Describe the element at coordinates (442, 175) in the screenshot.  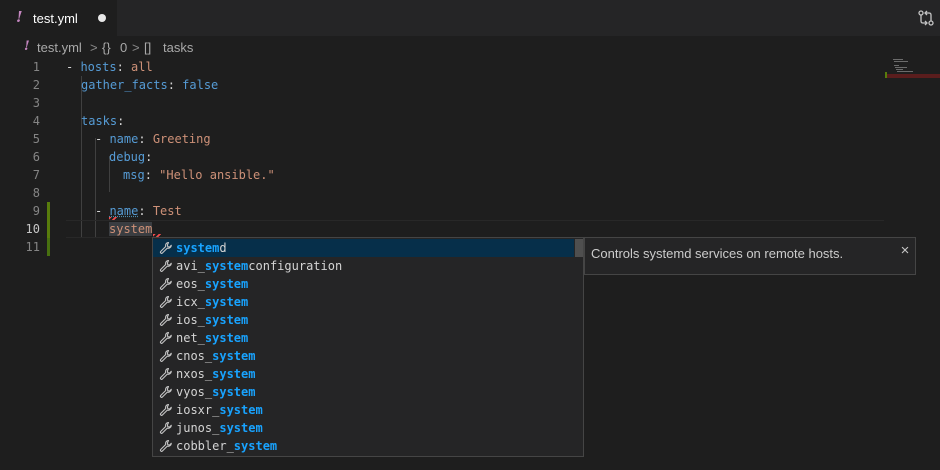
I see `code-line: 7 msg: "Hello ansible."` at that location.